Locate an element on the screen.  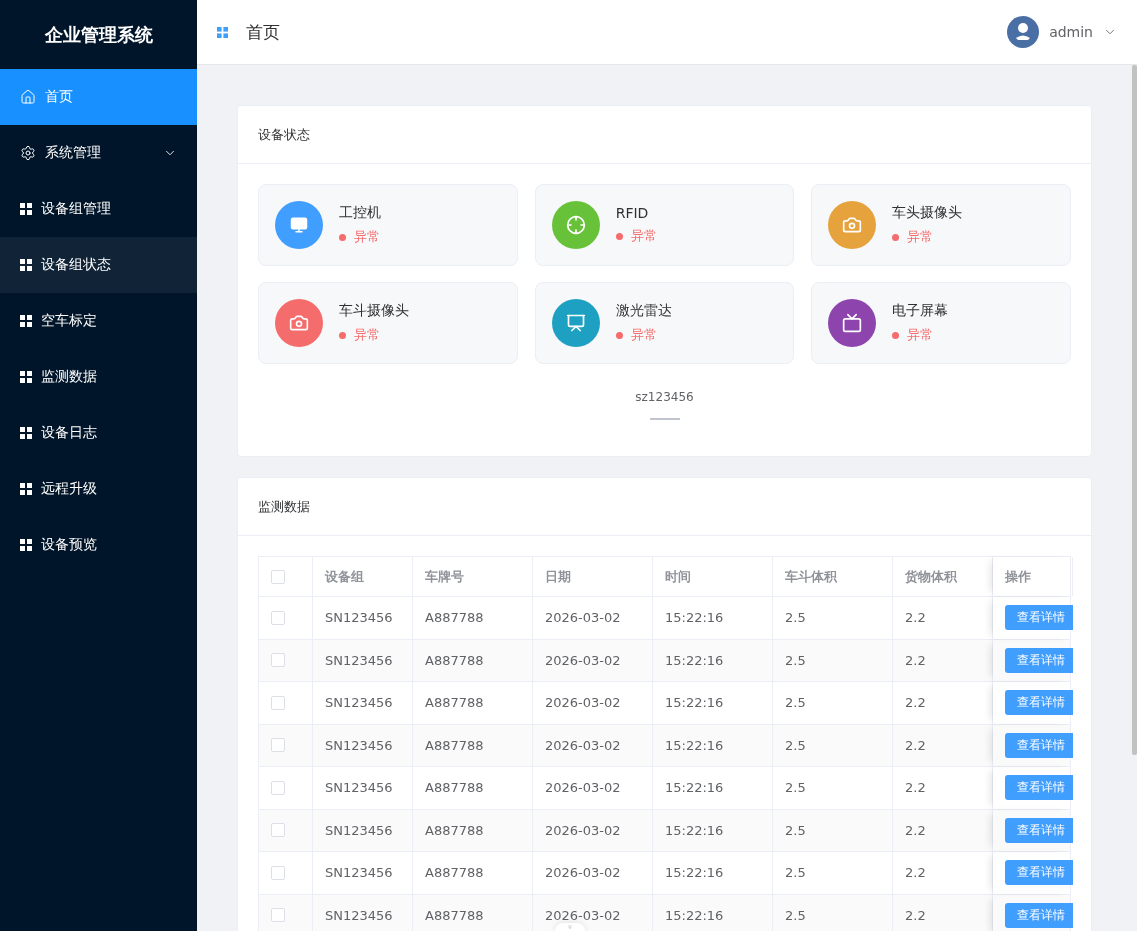
menu-item: 系统管理 is located at coordinates (98, 153).